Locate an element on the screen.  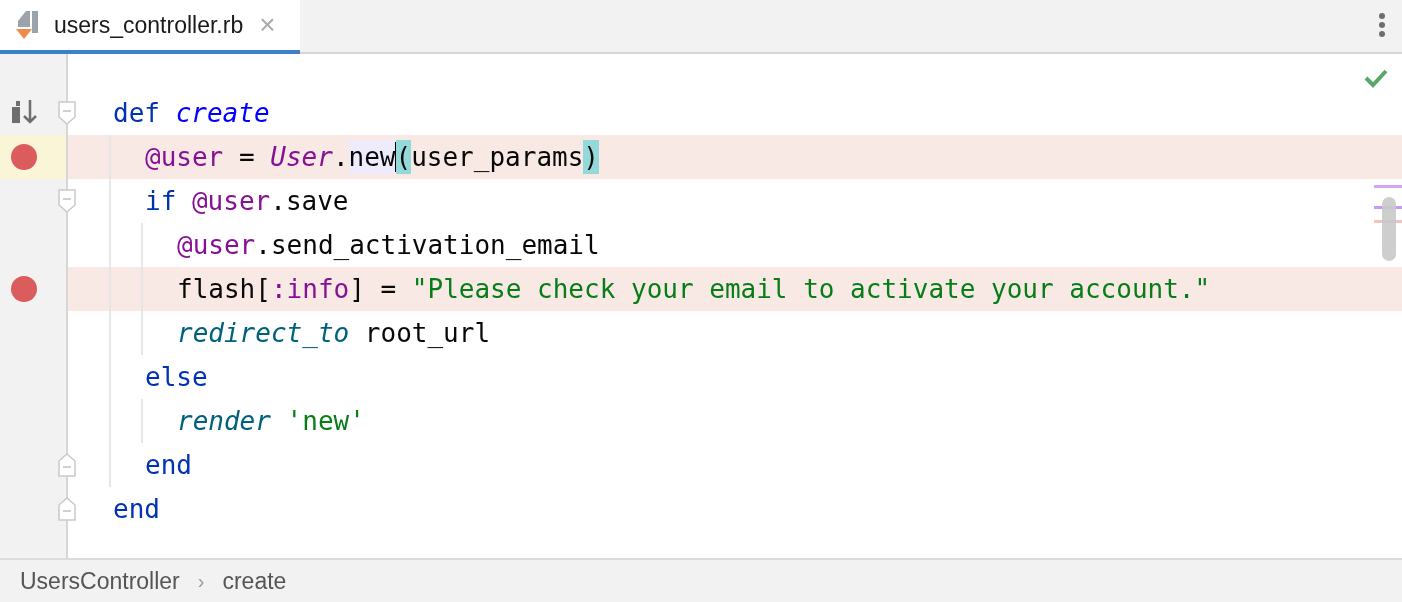
more-icon is located at coordinates (1382, 26).